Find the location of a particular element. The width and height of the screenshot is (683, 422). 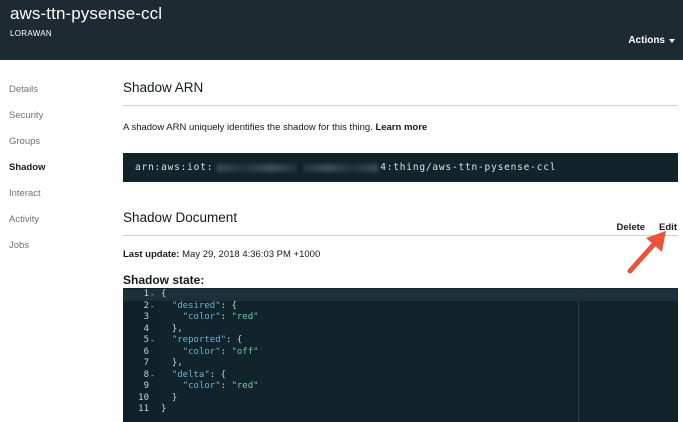

code-line: 1-{ is located at coordinates (400, 295).